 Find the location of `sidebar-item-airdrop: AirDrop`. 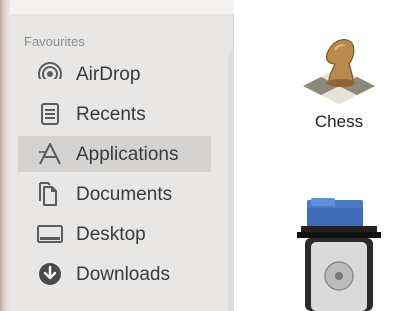

sidebar-item-airdrop: AirDrop is located at coordinates (114, 74).